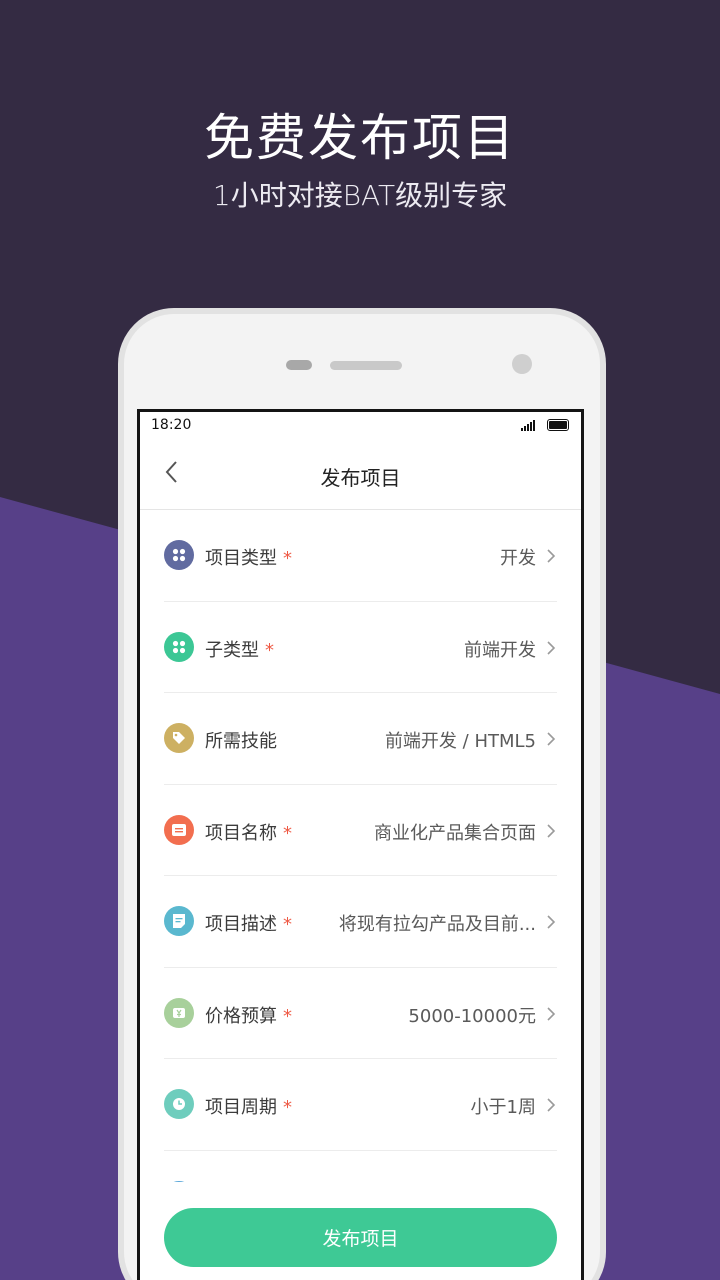  What do you see at coordinates (248, 833) in the screenshot?
I see `row-label: 项目名称 *` at bounding box center [248, 833].